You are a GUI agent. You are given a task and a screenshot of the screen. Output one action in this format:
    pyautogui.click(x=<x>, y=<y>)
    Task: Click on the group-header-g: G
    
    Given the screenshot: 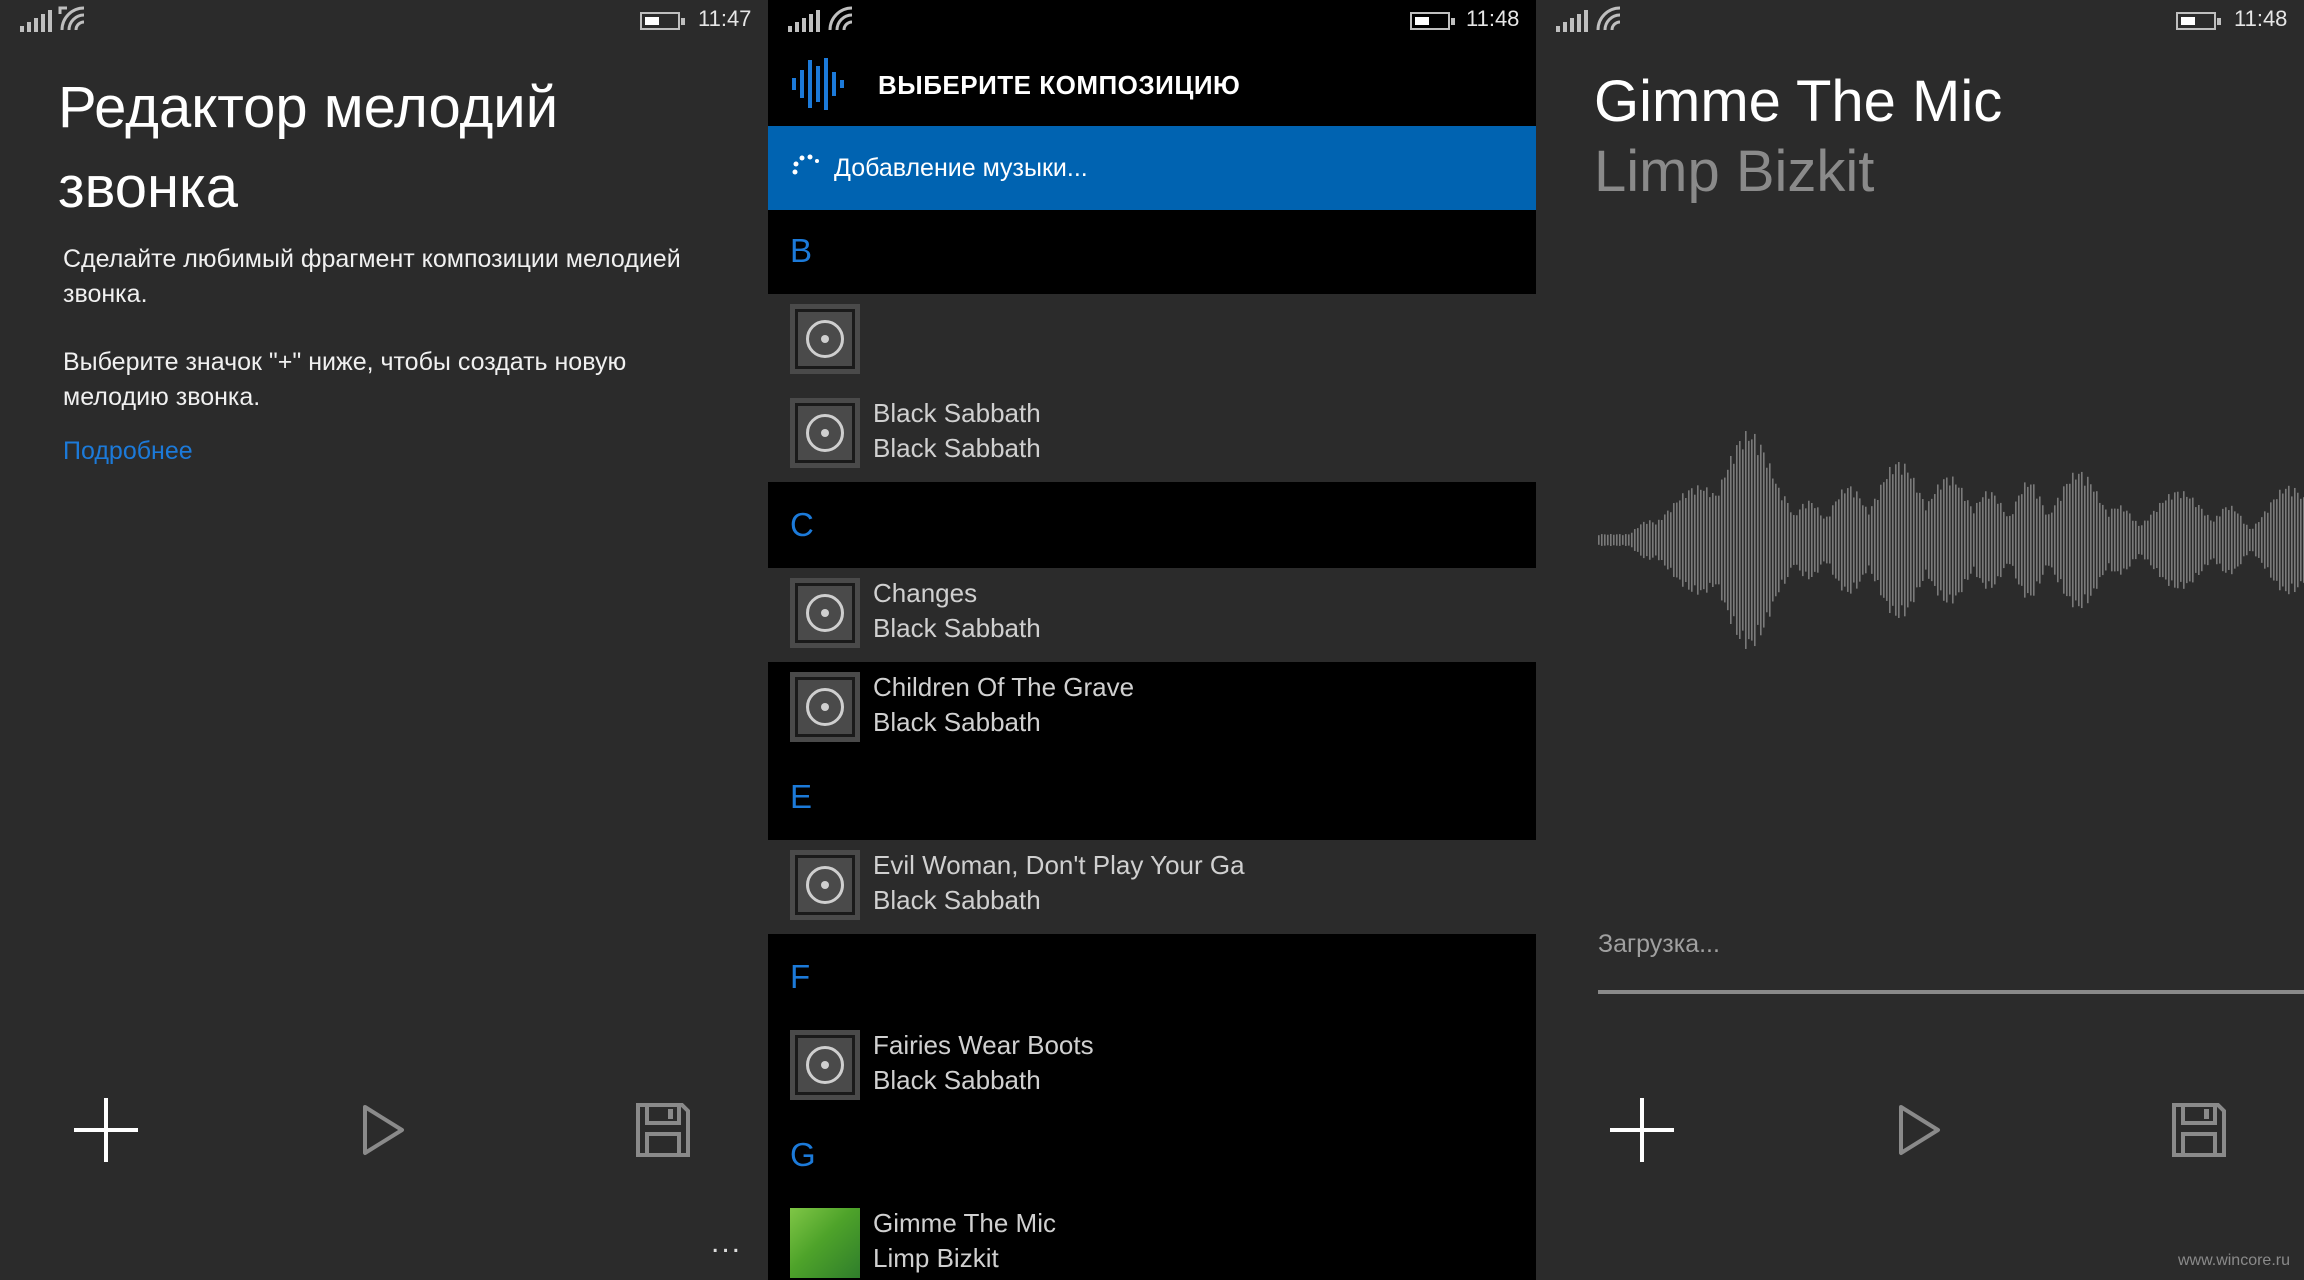 What is the action you would take?
    pyautogui.click(x=1152, y=1156)
    